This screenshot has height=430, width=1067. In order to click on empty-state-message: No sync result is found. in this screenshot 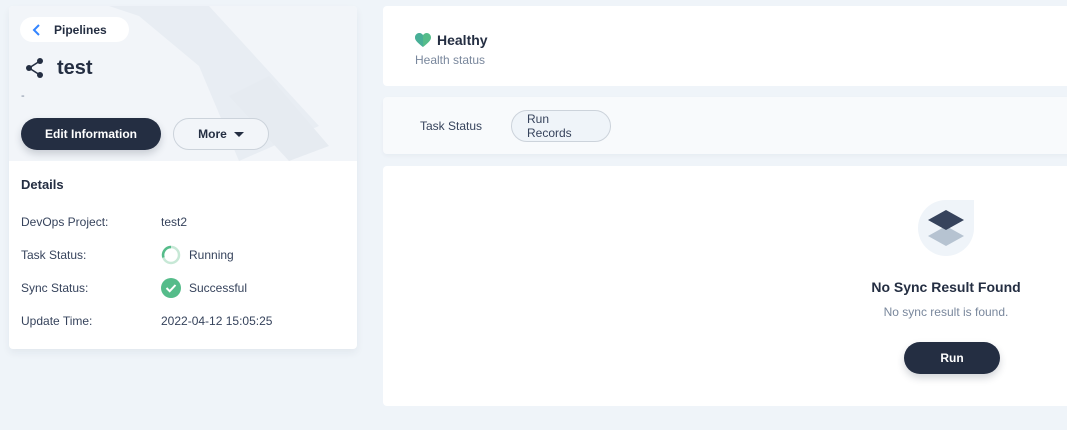, I will do `click(946, 312)`.